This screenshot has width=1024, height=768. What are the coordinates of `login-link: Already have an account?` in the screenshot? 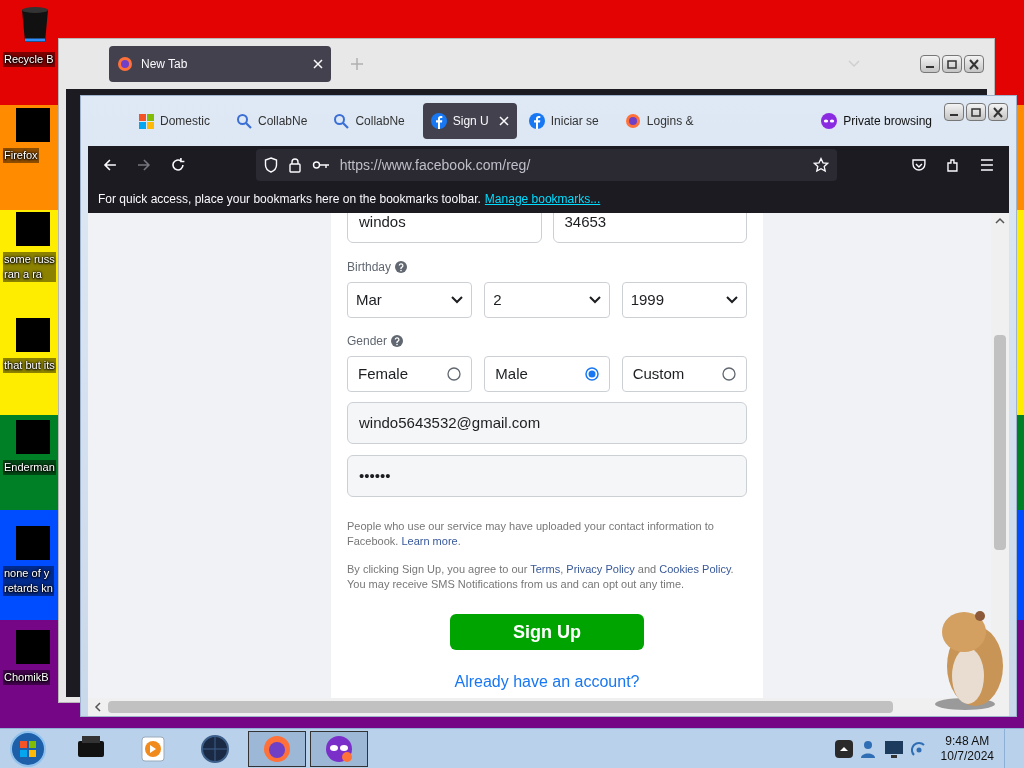 It's located at (547, 682).